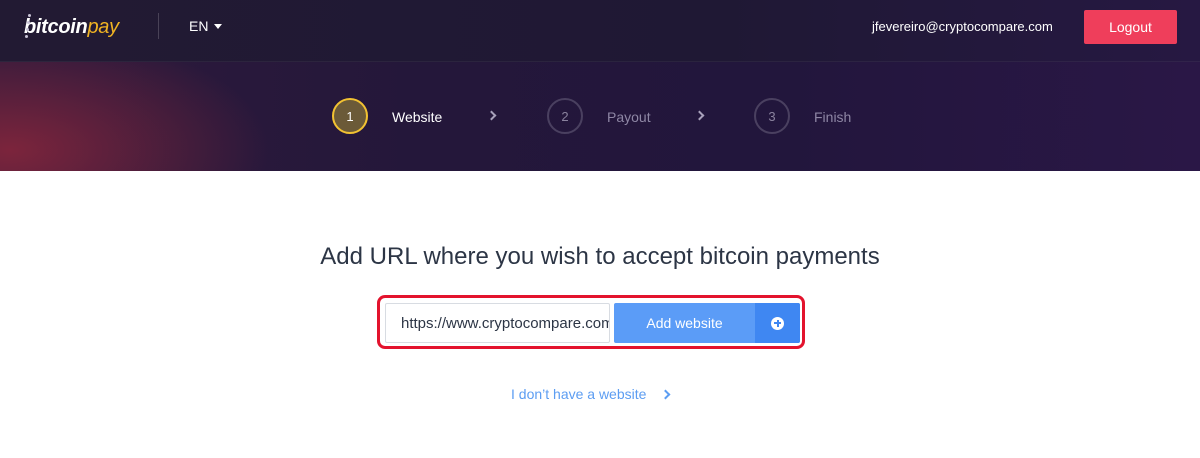  I want to click on add-website-icon-cell, so click(777, 323).